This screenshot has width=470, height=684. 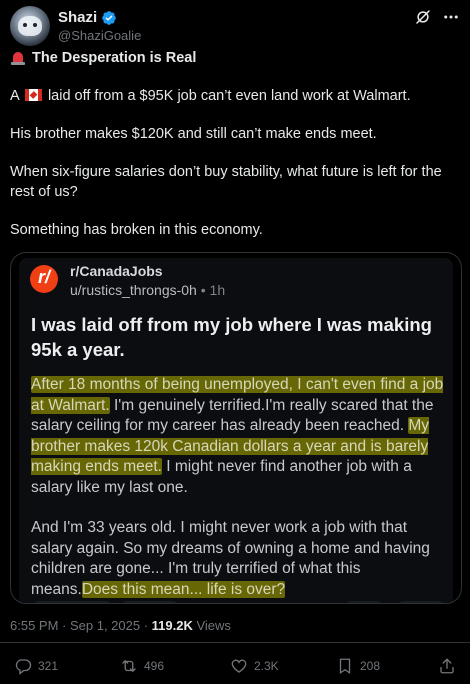 I want to click on tweet-header: Shazi @ShaziGoalie, so click(x=235, y=26).